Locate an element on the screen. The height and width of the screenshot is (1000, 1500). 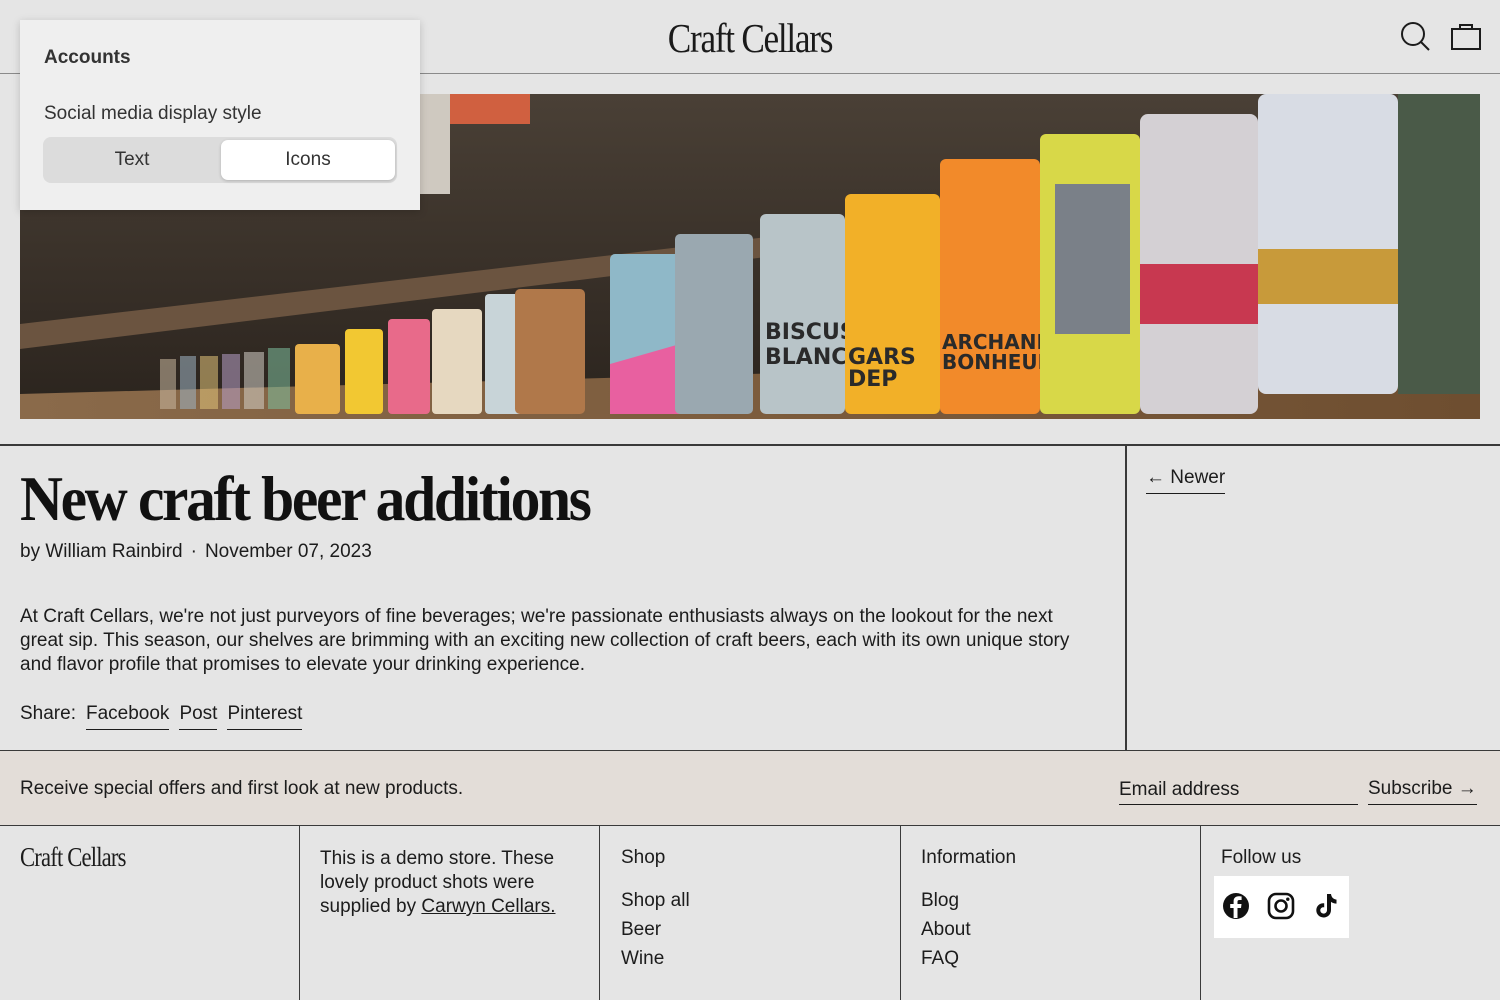
social-style-label: Social media display style is located at coordinates (153, 113).